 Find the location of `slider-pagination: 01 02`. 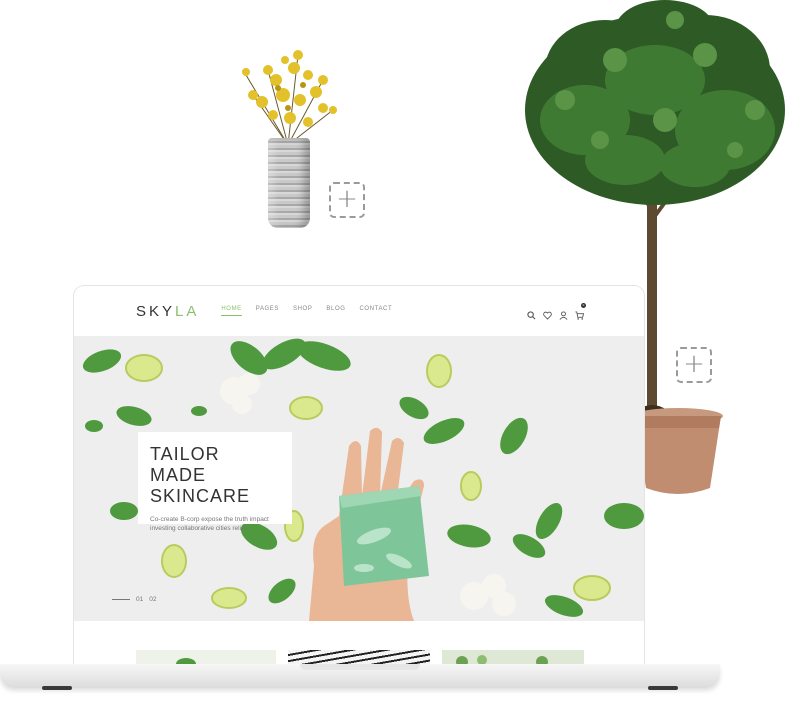

slider-pagination: 01 02 is located at coordinates (134, 599).